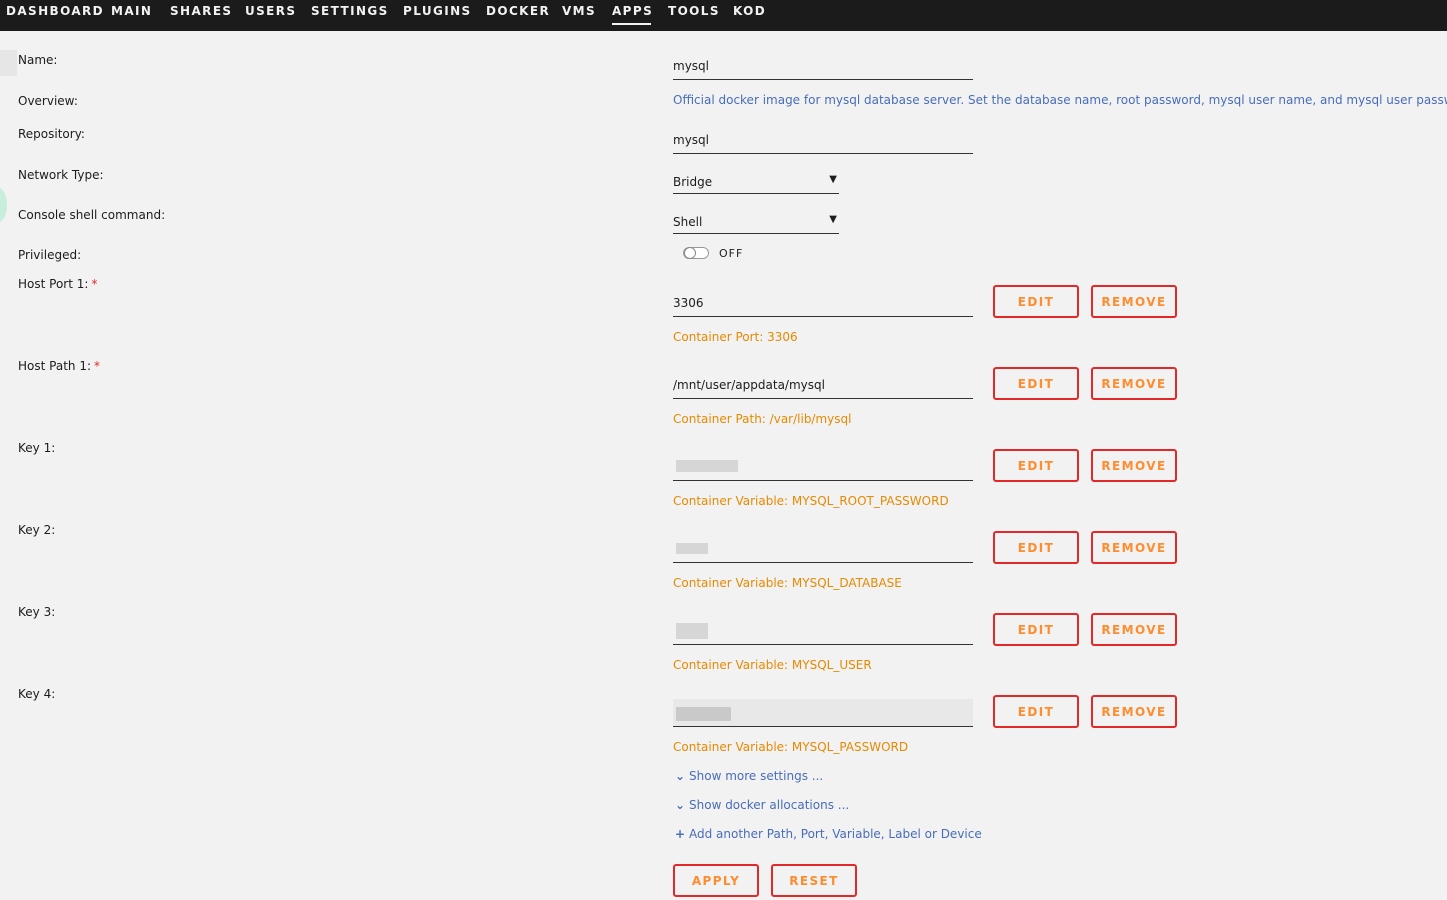 This screenshot has width=1447, height=900. What do you see at coordinates (693, 182) in the screenshot?
I see `network-type-value: Bridge` at bounding box center [693, 182].